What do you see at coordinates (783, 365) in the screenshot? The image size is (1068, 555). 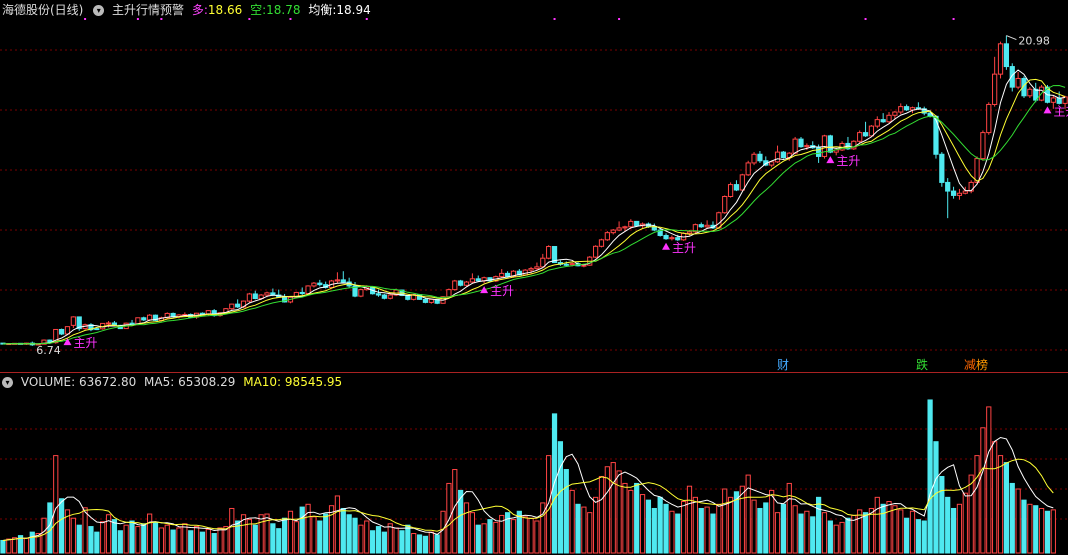 I see `event-tag-finance: 财` at bounding box center [783, 365].